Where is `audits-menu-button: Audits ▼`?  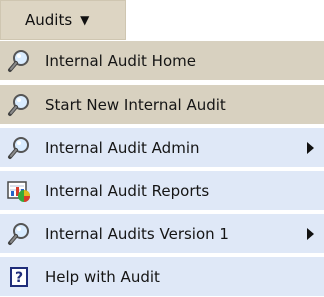
audits-menu-button: Audits ▼ is located at coordinates (63, 20).